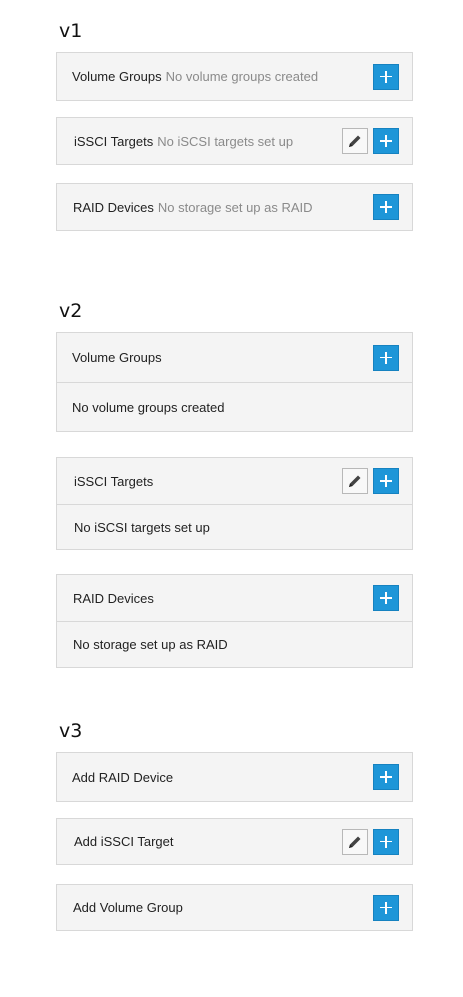 The width and height of the screenshot is (463, 997). What do you see at coordinates (124, 841) in the screenshot?
I see `panel-title: Add iSSCI Target` at bounding box center [124, 841].